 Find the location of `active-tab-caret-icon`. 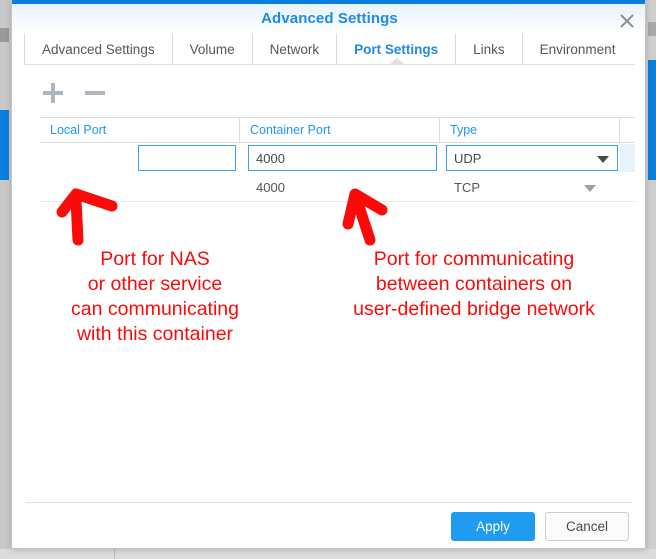

active-tab-caret-icon is located at coordinates (396, 61).